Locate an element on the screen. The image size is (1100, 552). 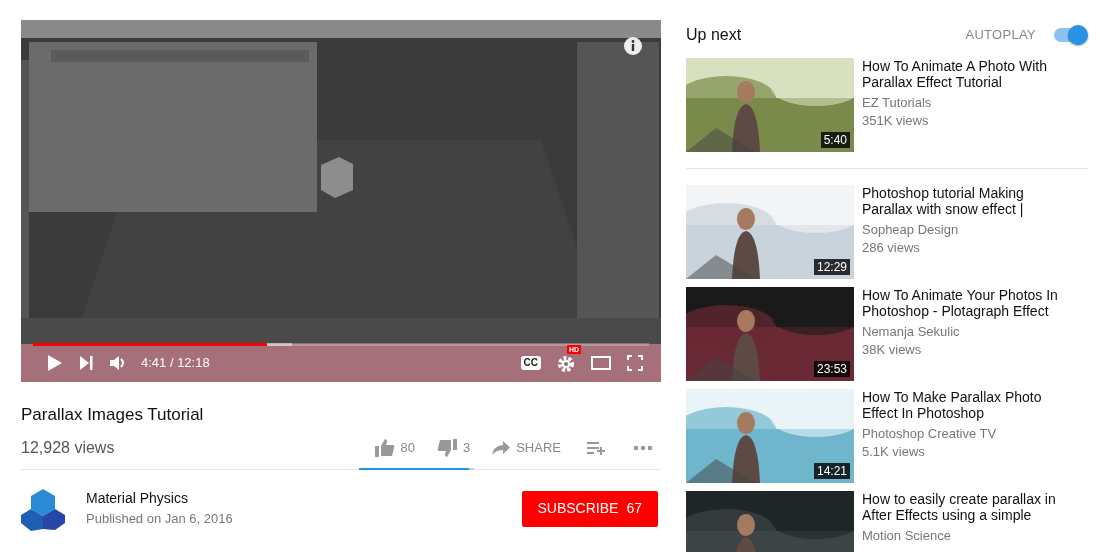
info-icon is located at coordinates (633, 46).